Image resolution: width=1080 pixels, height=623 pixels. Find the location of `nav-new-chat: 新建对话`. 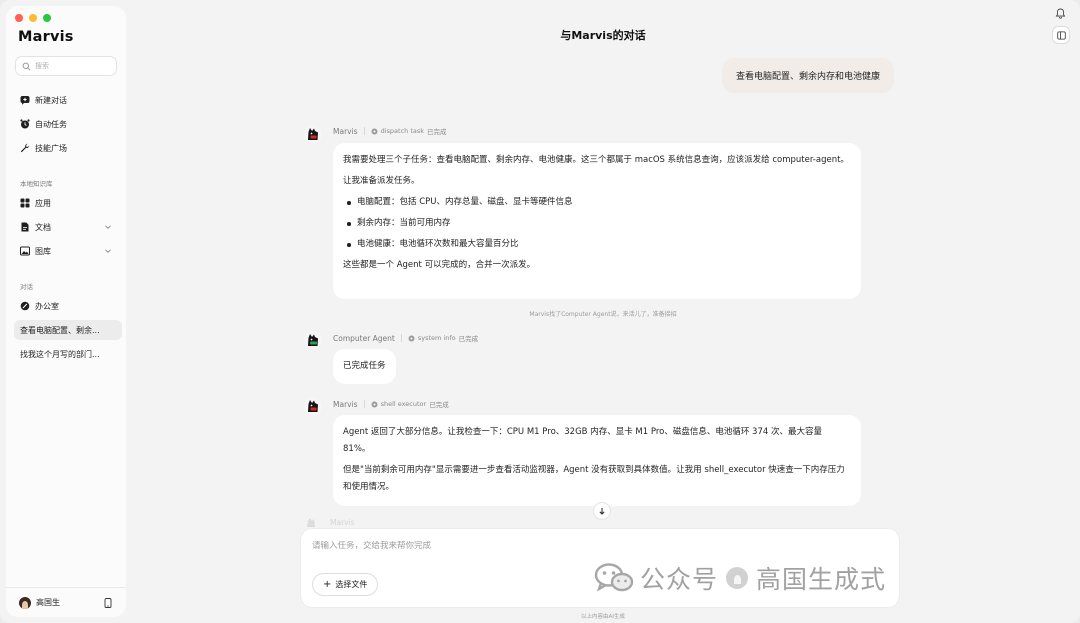

nav-new-chat: 新建对话 is located at coordinates (66, 100).